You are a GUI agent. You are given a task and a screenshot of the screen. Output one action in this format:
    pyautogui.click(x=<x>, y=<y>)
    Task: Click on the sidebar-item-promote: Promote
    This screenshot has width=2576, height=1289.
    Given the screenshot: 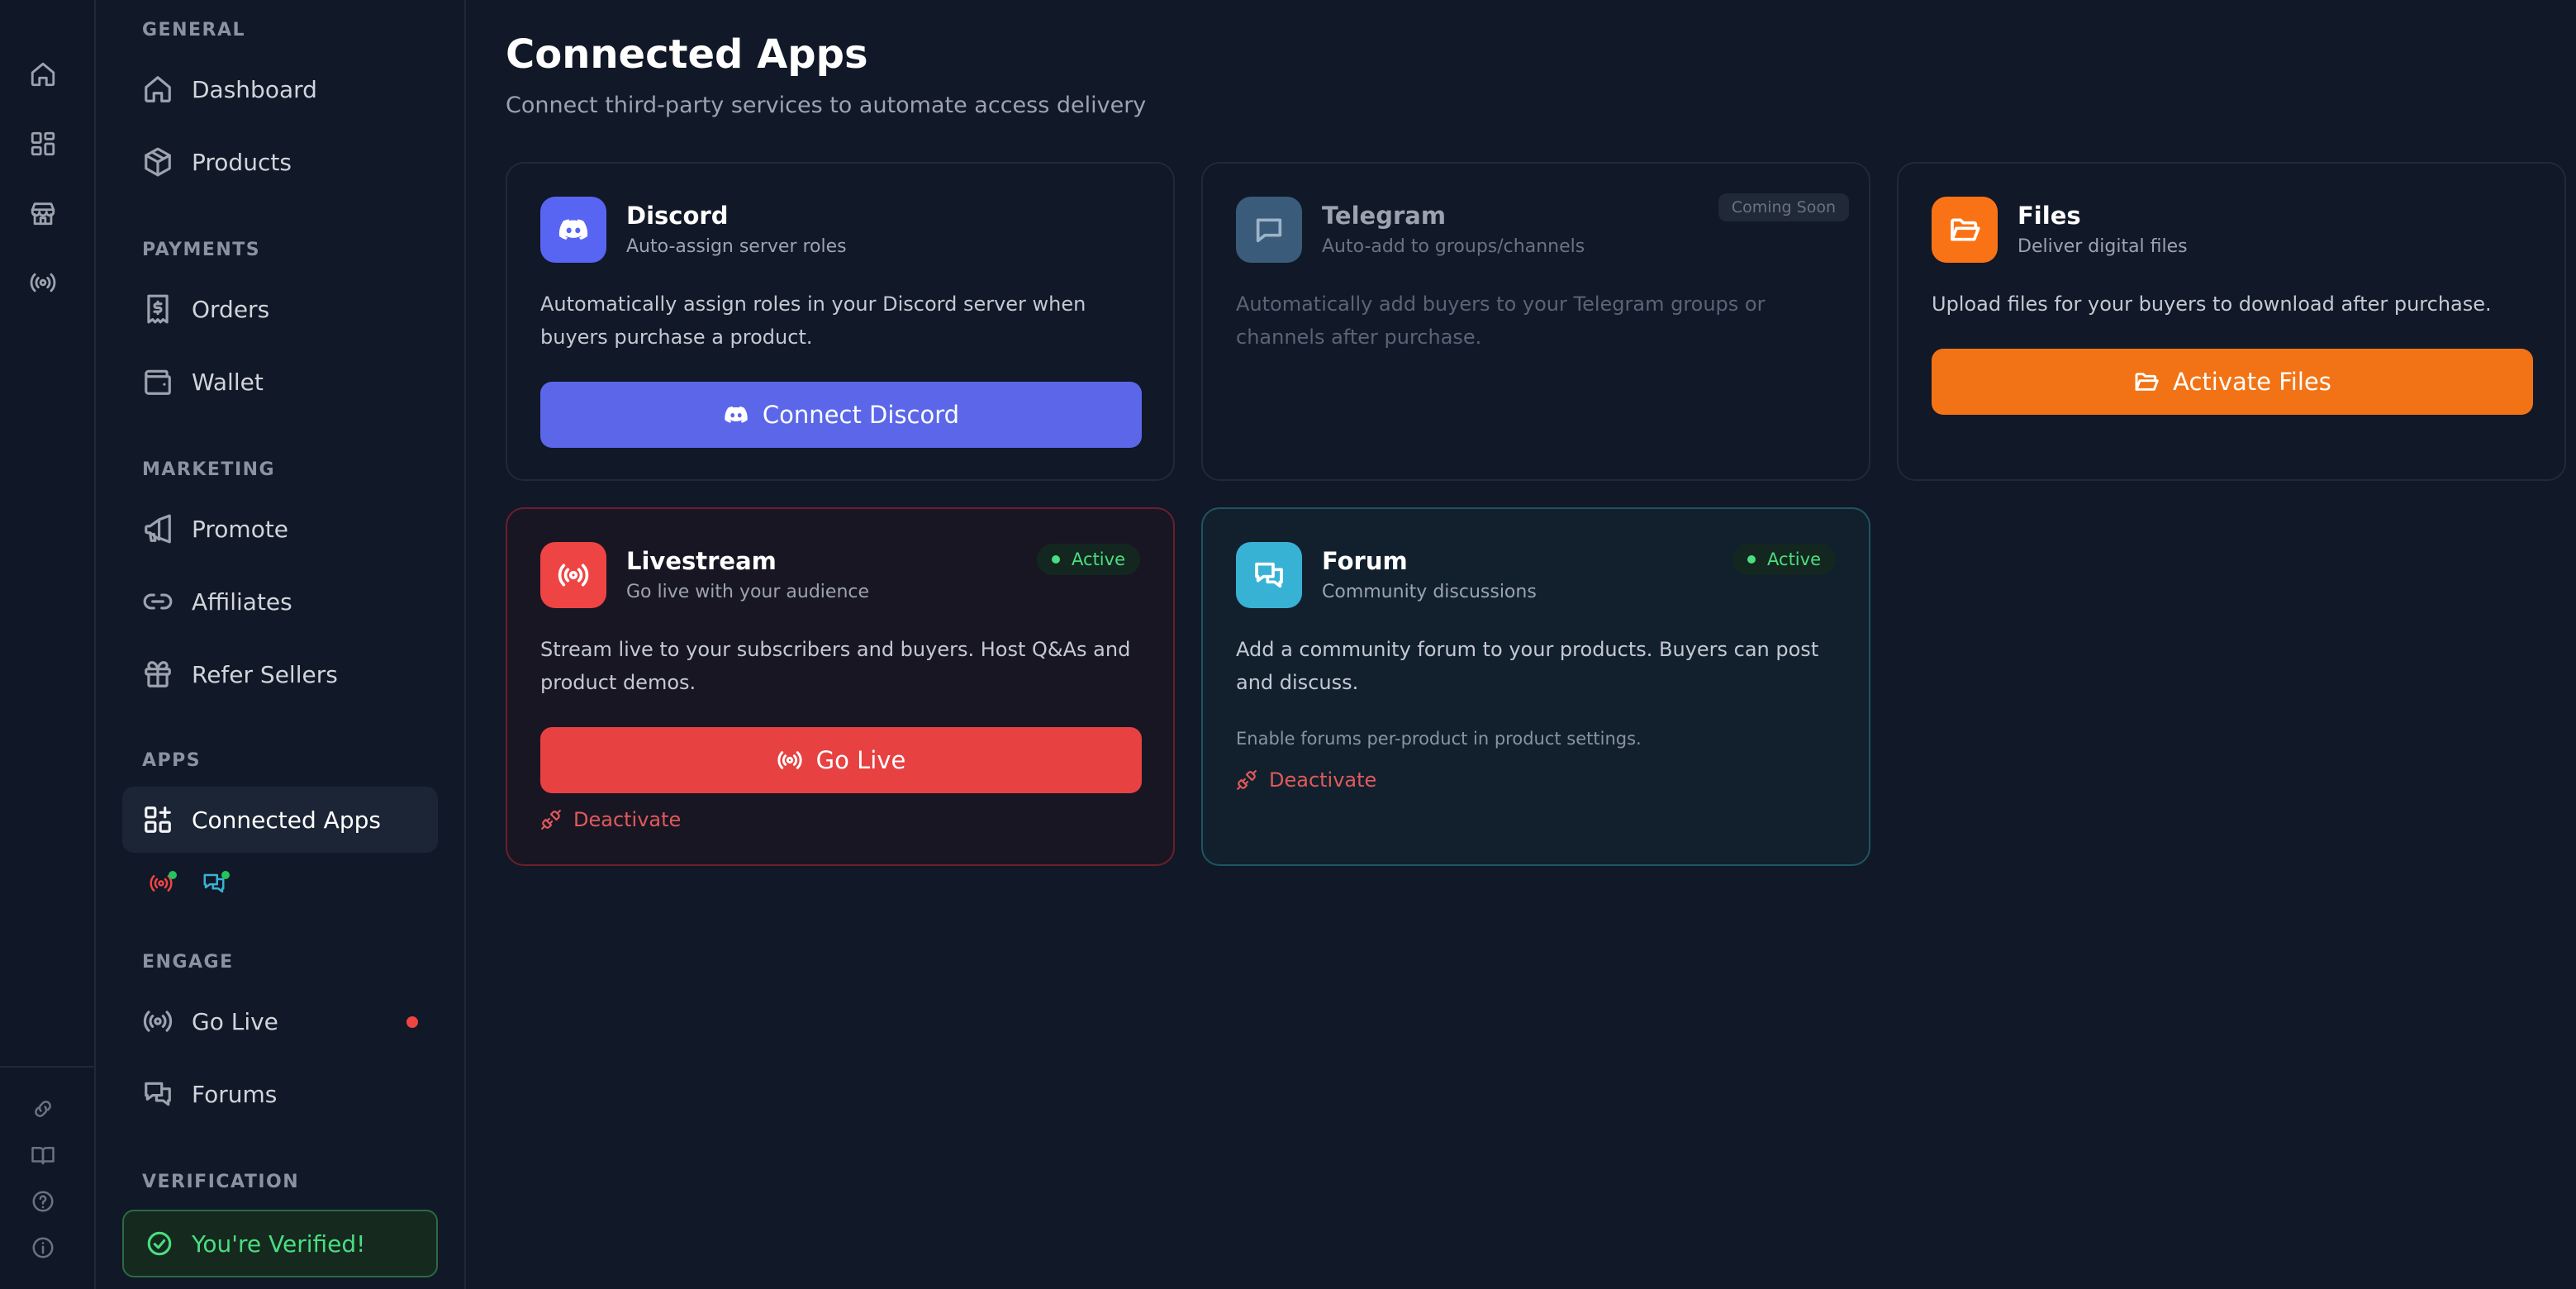 What is the action you would take?
    pyautogui.click(x=280, y=529)
    